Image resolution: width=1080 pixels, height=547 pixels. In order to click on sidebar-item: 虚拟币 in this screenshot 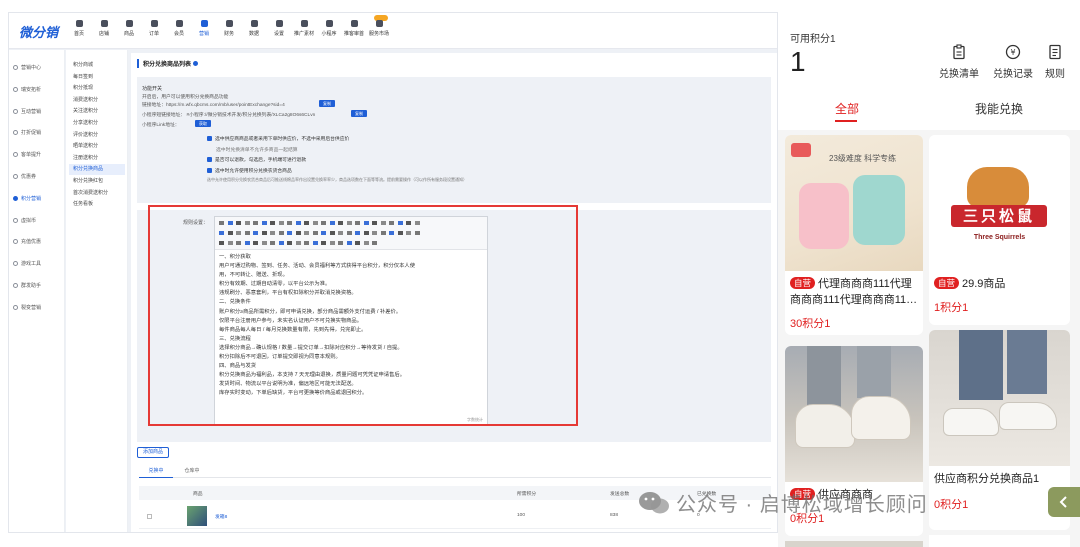, I will do `click(24, 220)`.